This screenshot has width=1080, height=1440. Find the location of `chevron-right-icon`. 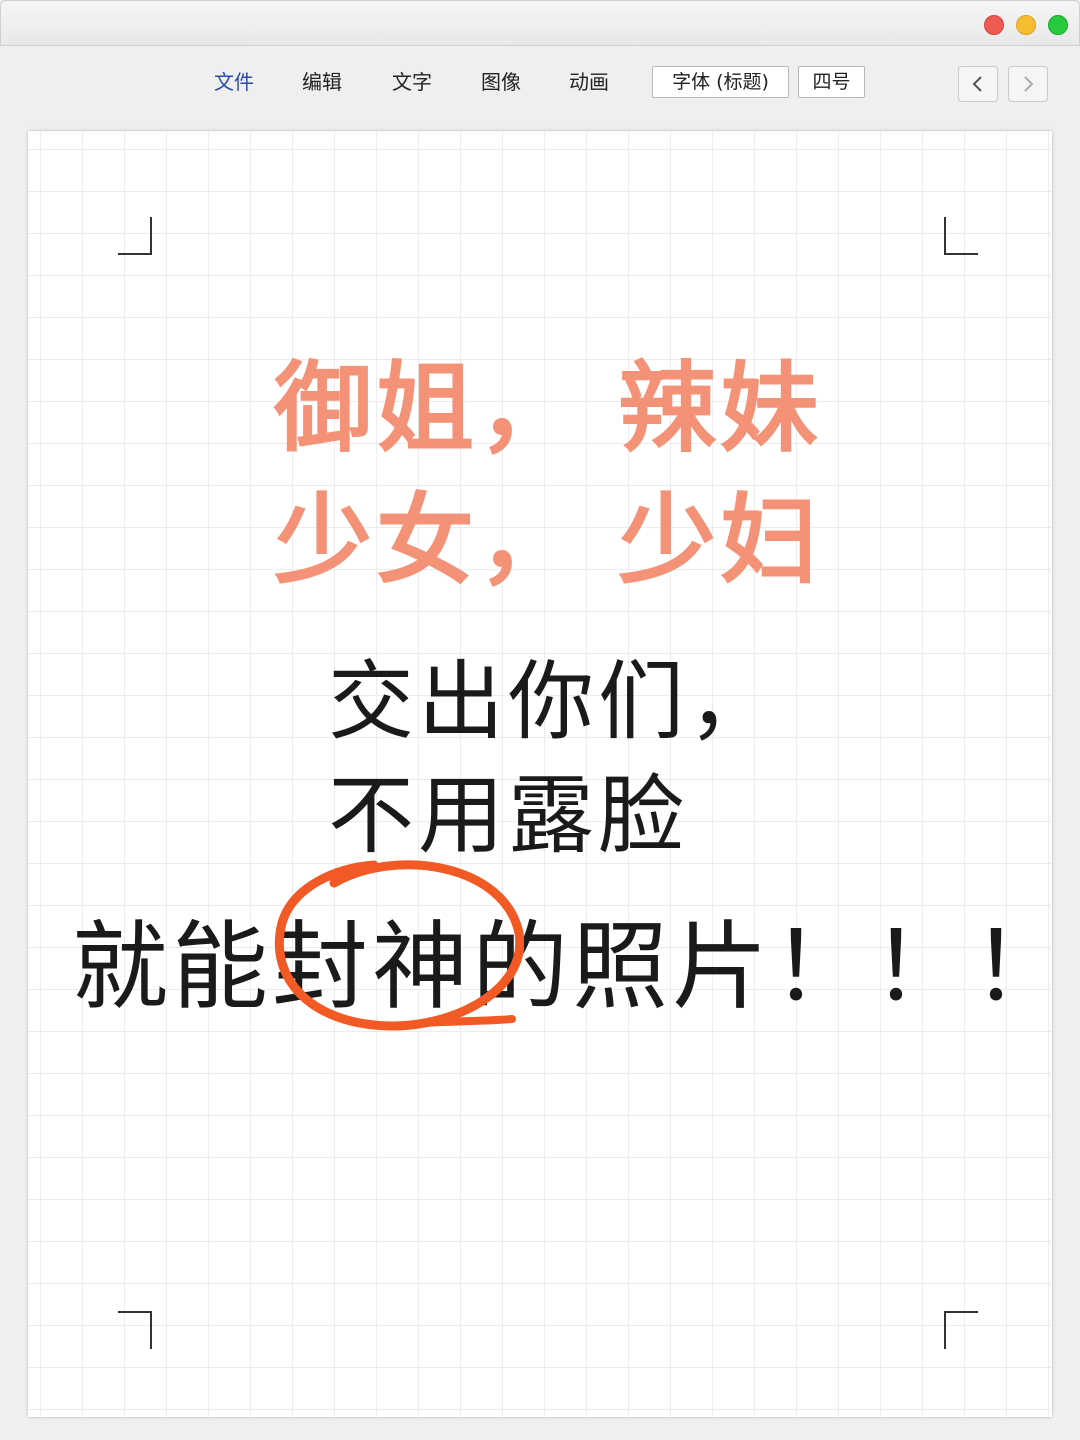

chevron-right-icon is located at coordinates (1029, 84).